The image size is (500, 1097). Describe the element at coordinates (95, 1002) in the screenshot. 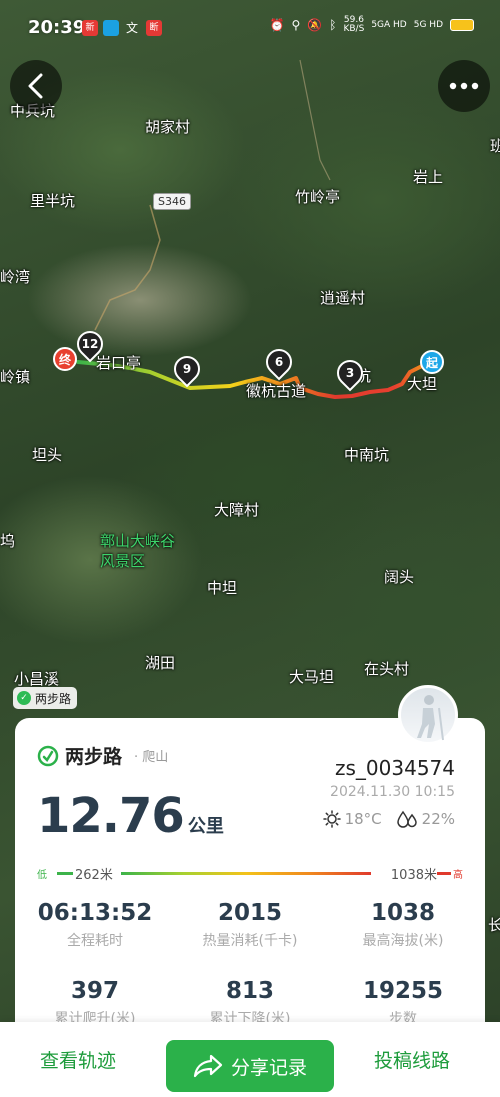

I see `stat-ascent: 397 累计爬升(米)` at that location.